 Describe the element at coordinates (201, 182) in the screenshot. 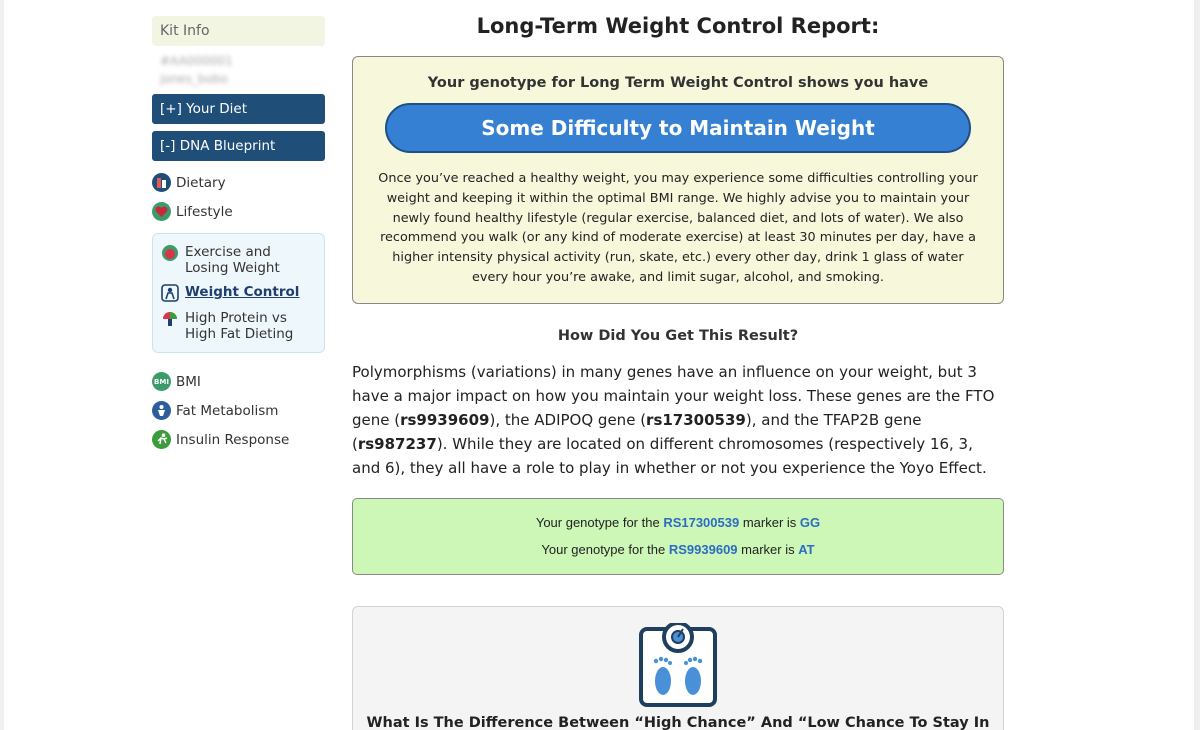

I see `sidebar-item-label: Dietary` at that location.